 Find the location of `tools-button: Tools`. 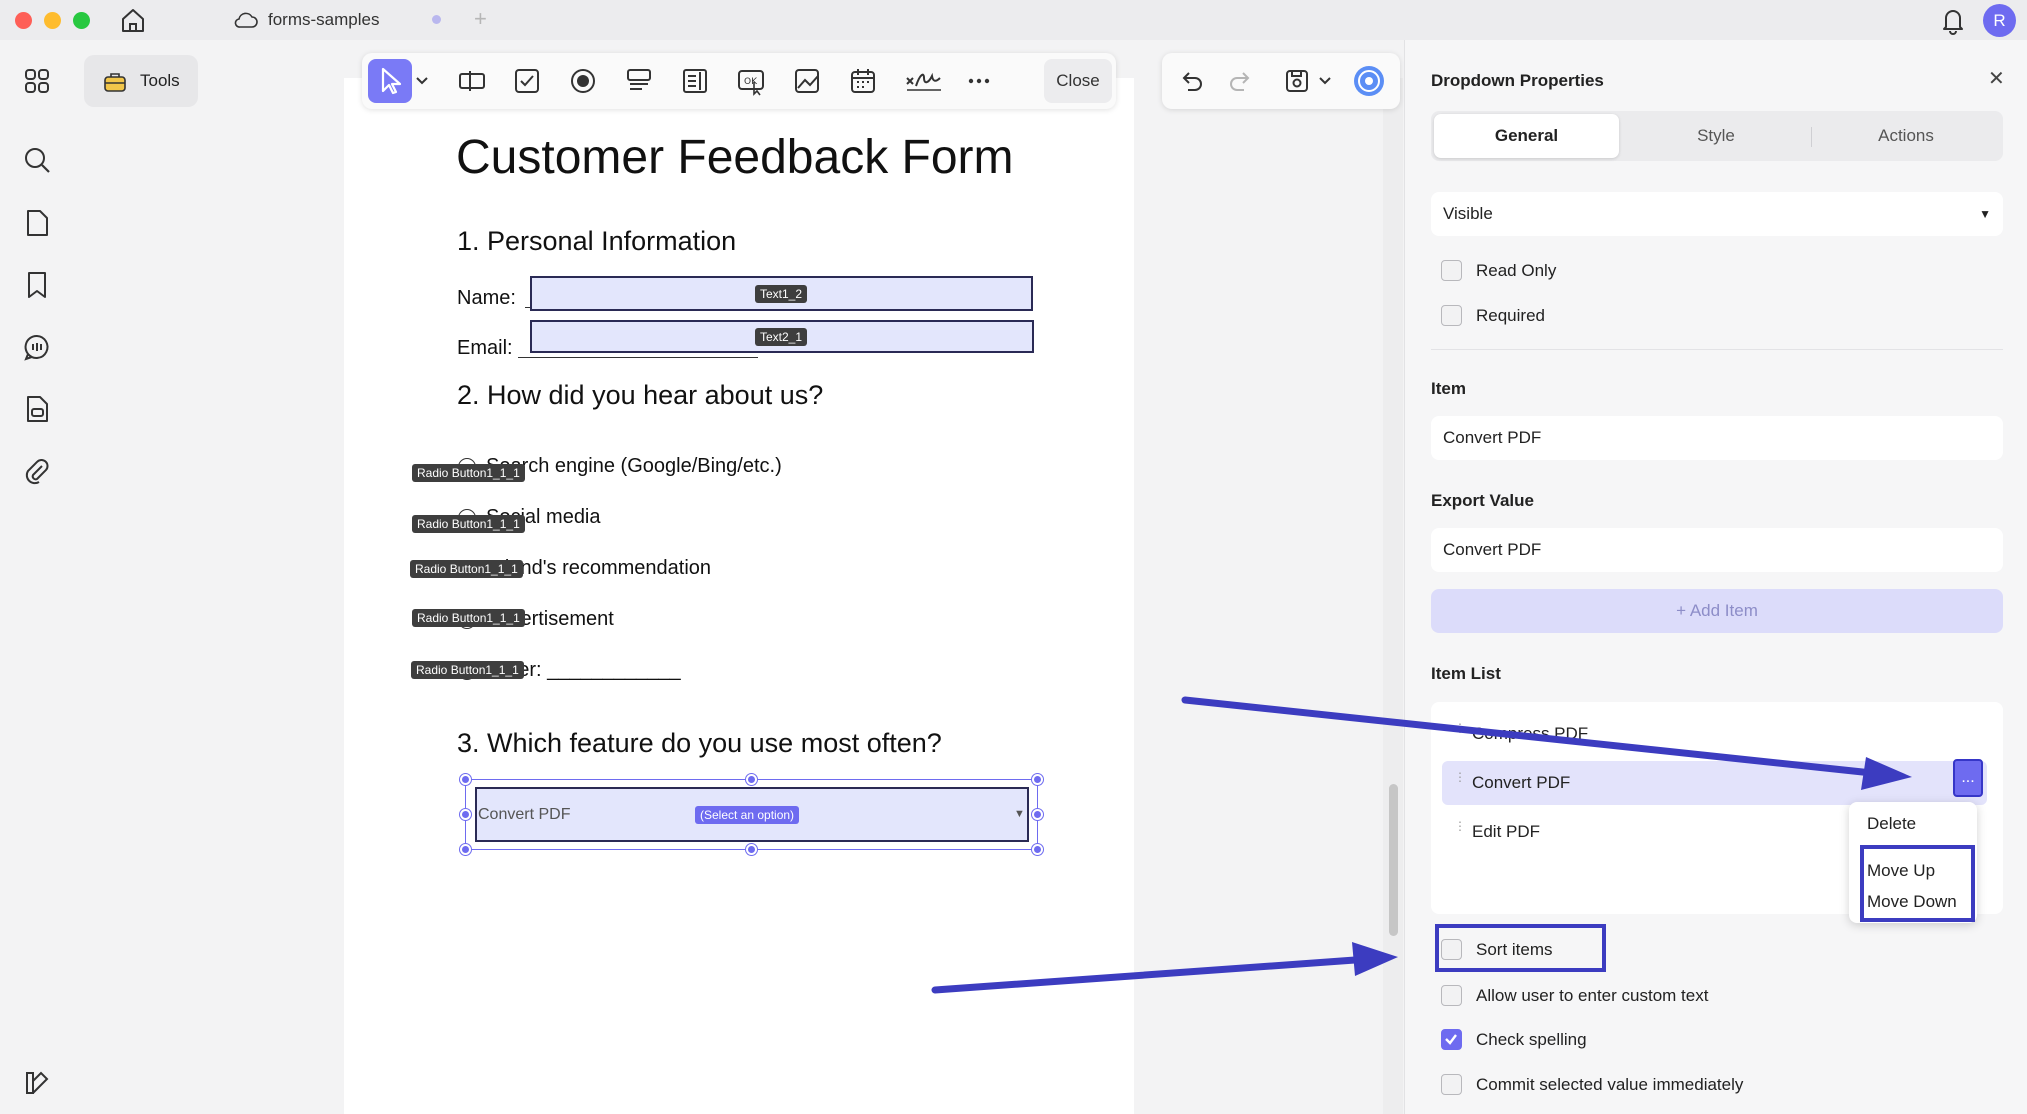

tools-button: Tools is located at coordinates (141, 81).